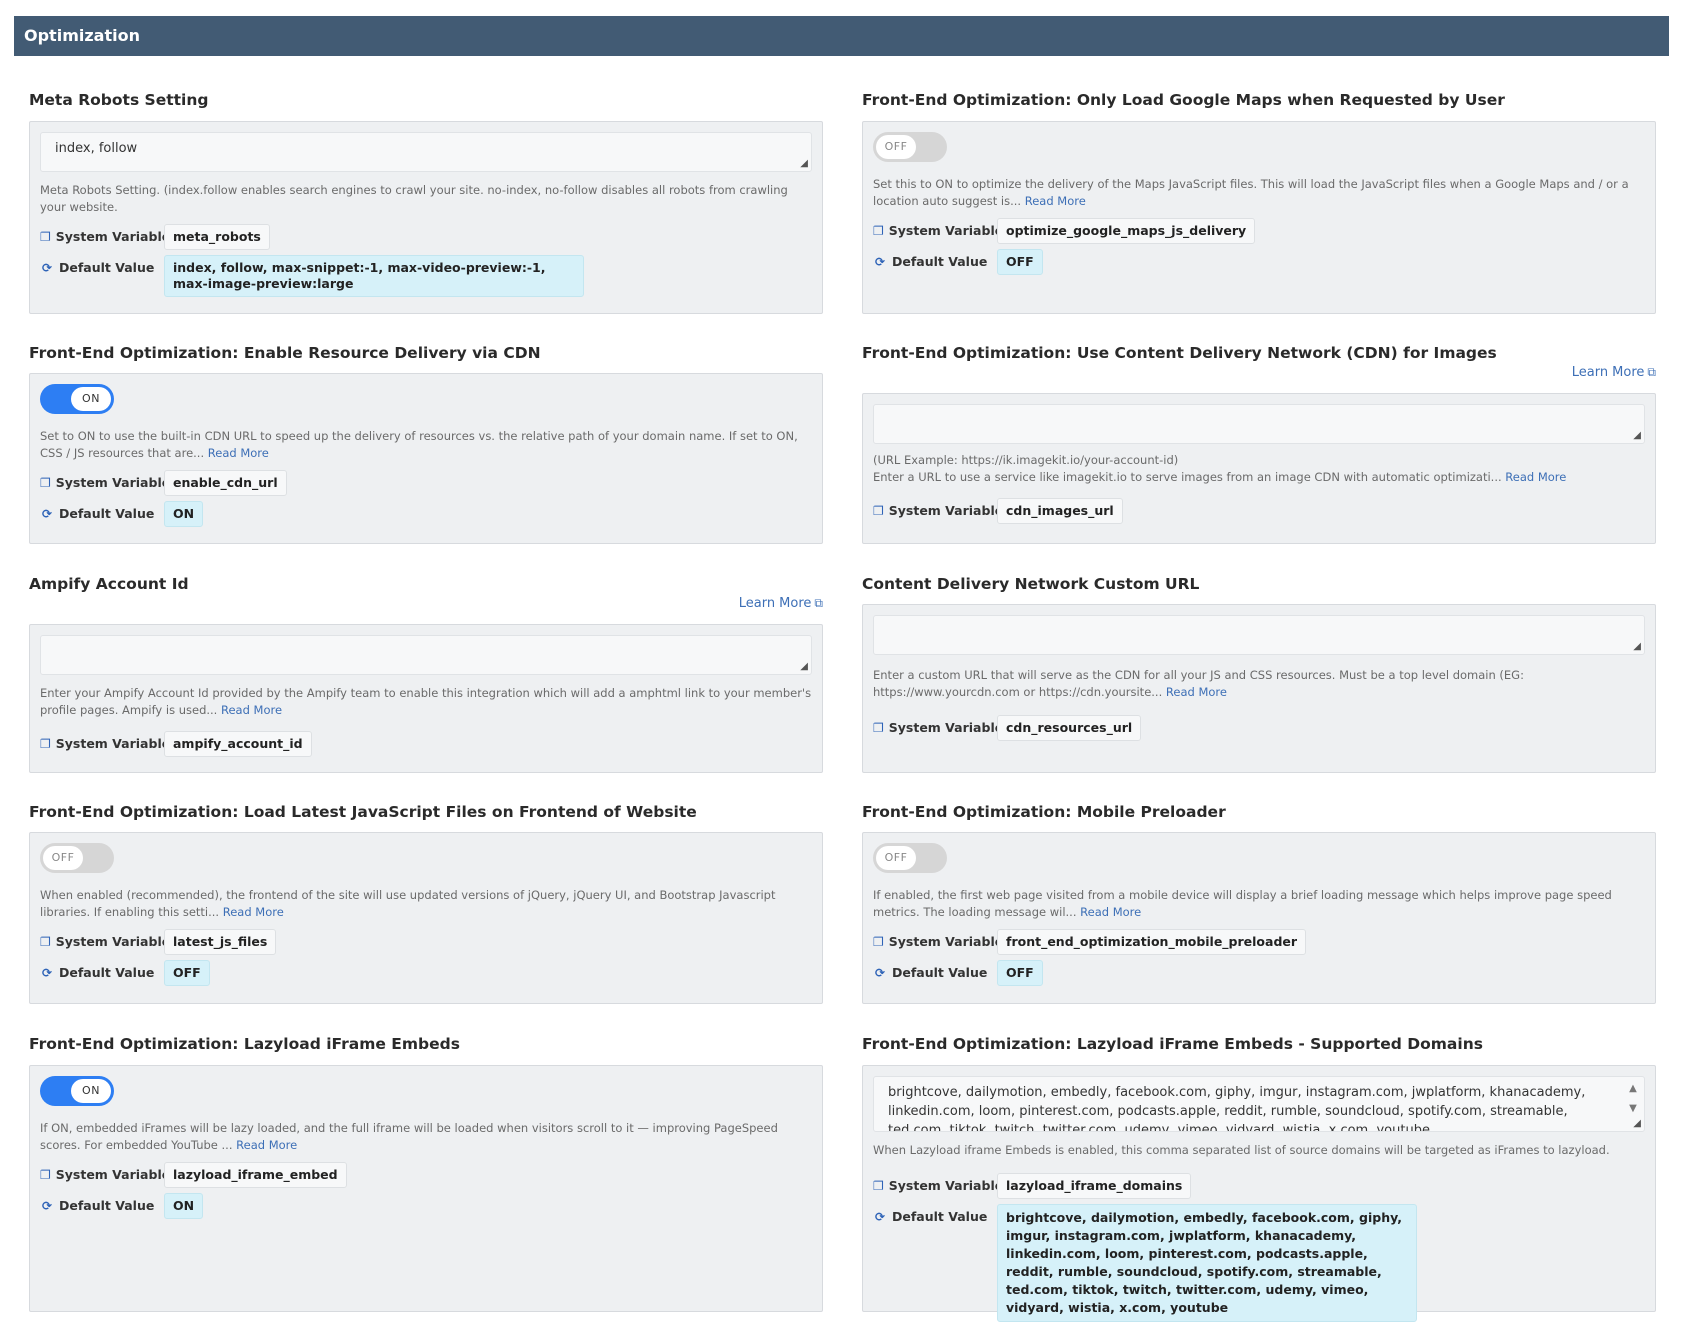 The image size is (1685, 1341). Describe the element at coordinates (217, 237) in the screenshot. I see `system-variable-chip: meta_robots` at that location.